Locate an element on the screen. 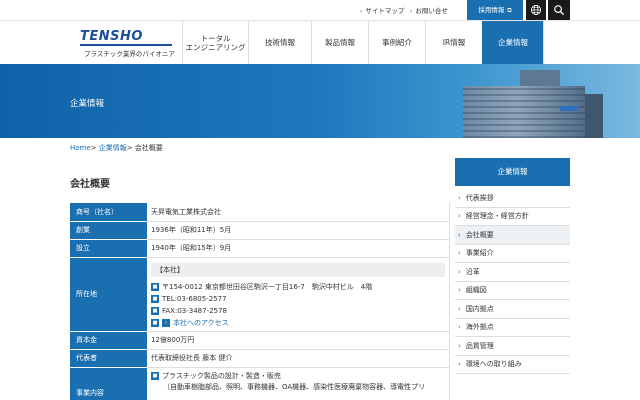  row-label: 商号（社名） is located at coordinates (108, 212).